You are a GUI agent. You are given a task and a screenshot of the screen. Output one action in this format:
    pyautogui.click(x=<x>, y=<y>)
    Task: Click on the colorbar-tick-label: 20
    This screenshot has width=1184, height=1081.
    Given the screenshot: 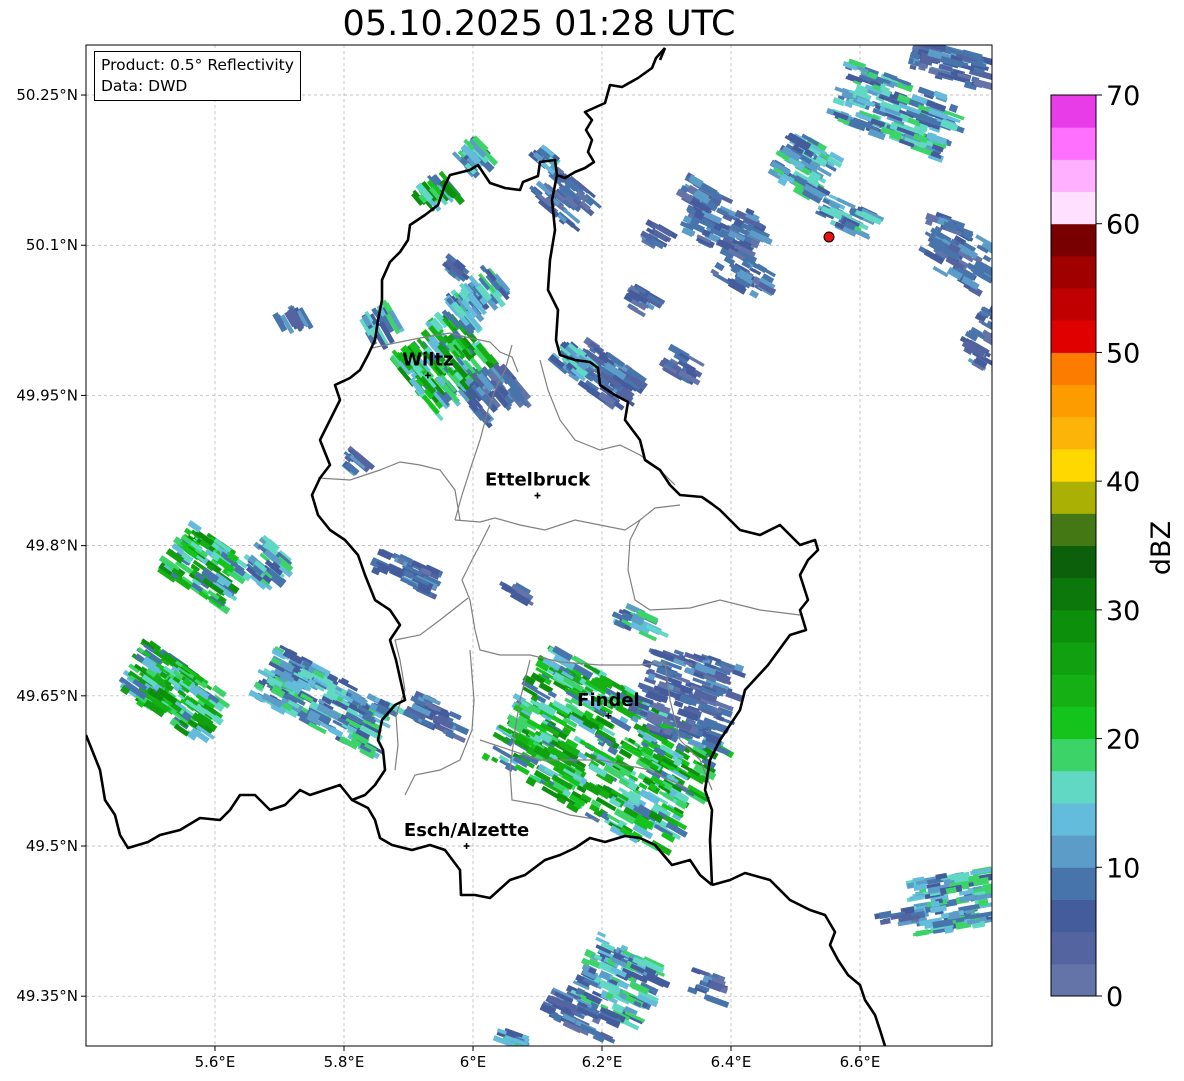 What is the action you would take?
    pyautogui.click(x=1123, y=740)
    